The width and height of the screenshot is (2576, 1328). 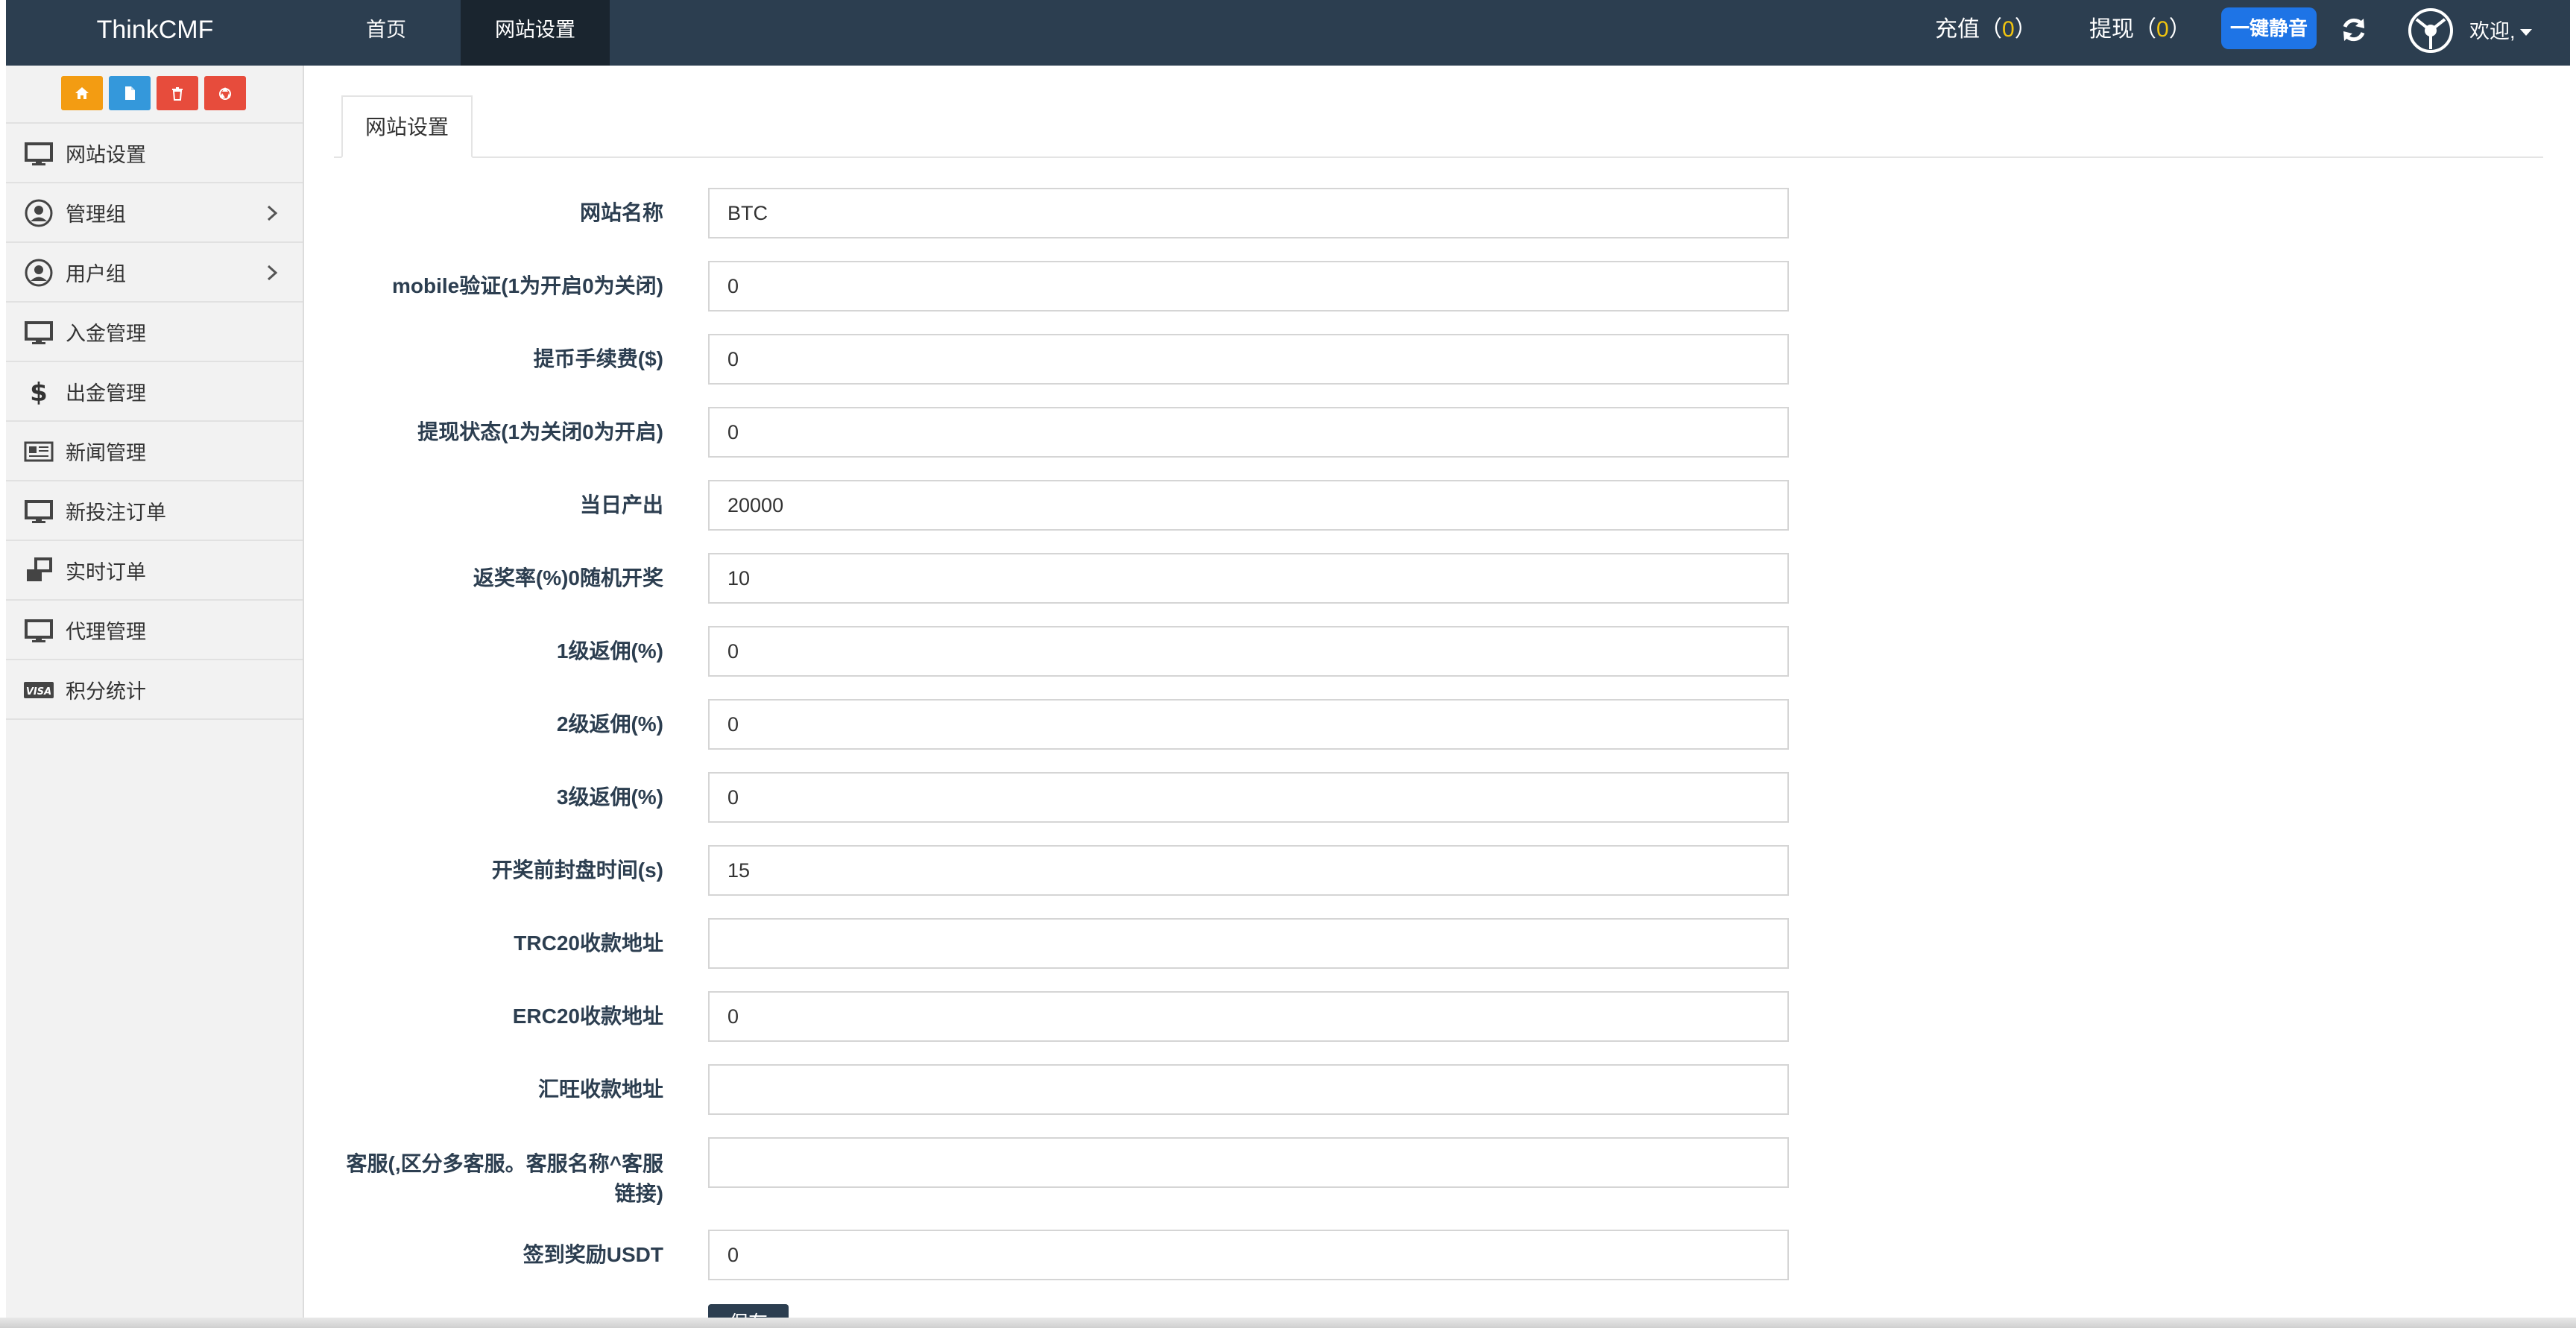 What do you see at coordinates (154, 451) in the screenshot?
I see `sidebar-item-news-management: 新闻管理` at bounding box center [154, 451].